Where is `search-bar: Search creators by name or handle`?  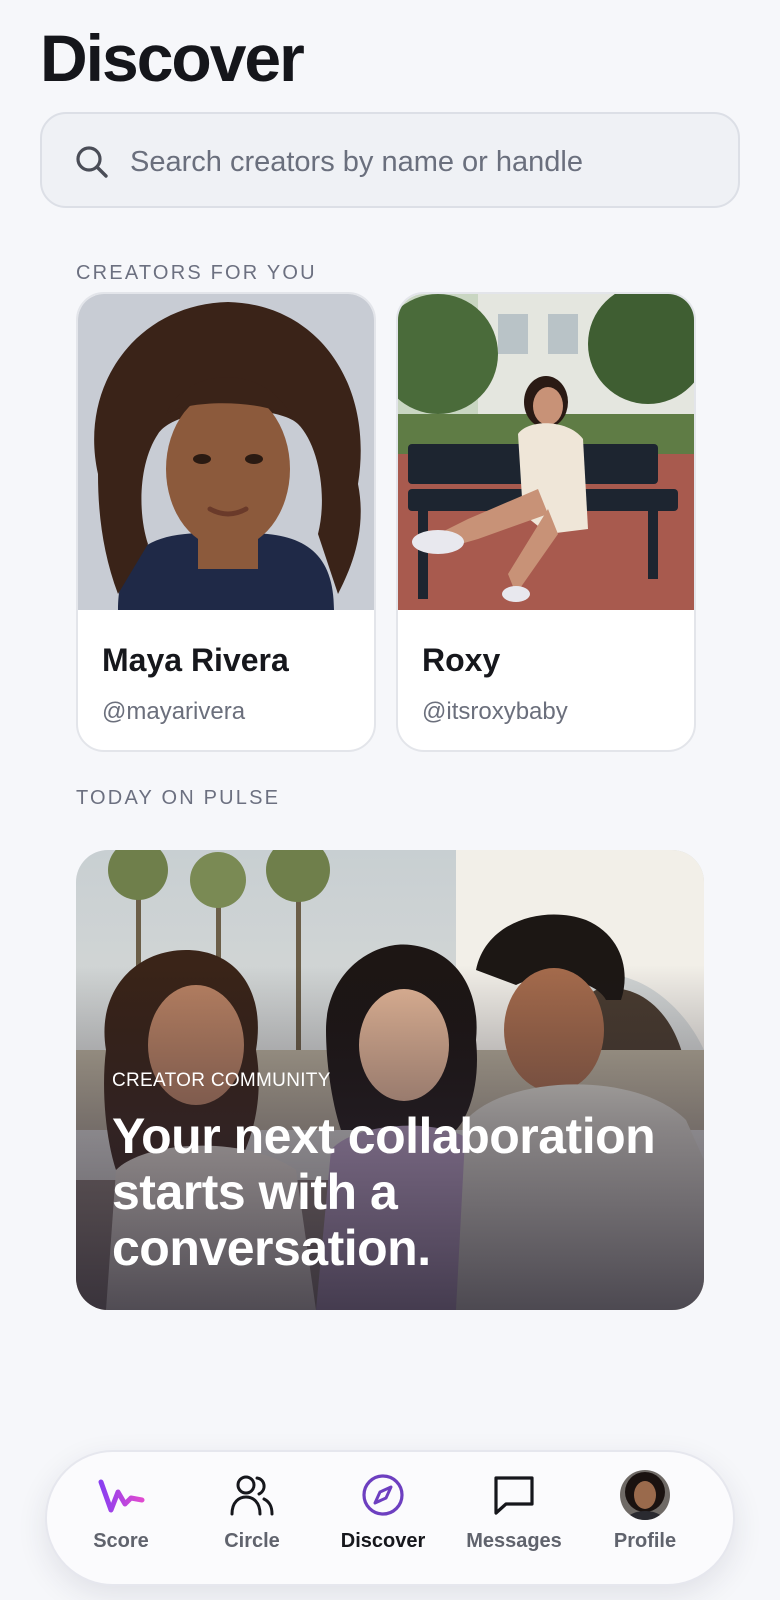 search-bar: Search creators by name or handle is located at coordinates (390, 160).